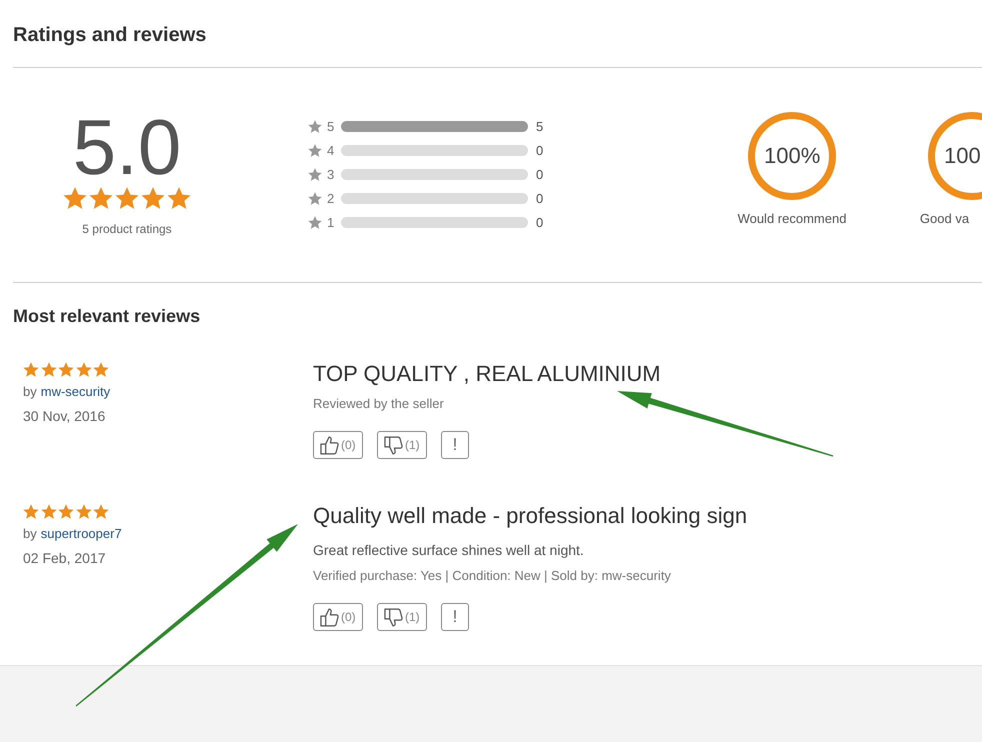  I want to click on review-title: Quality well made - professional looking sign, so click(530, 516).